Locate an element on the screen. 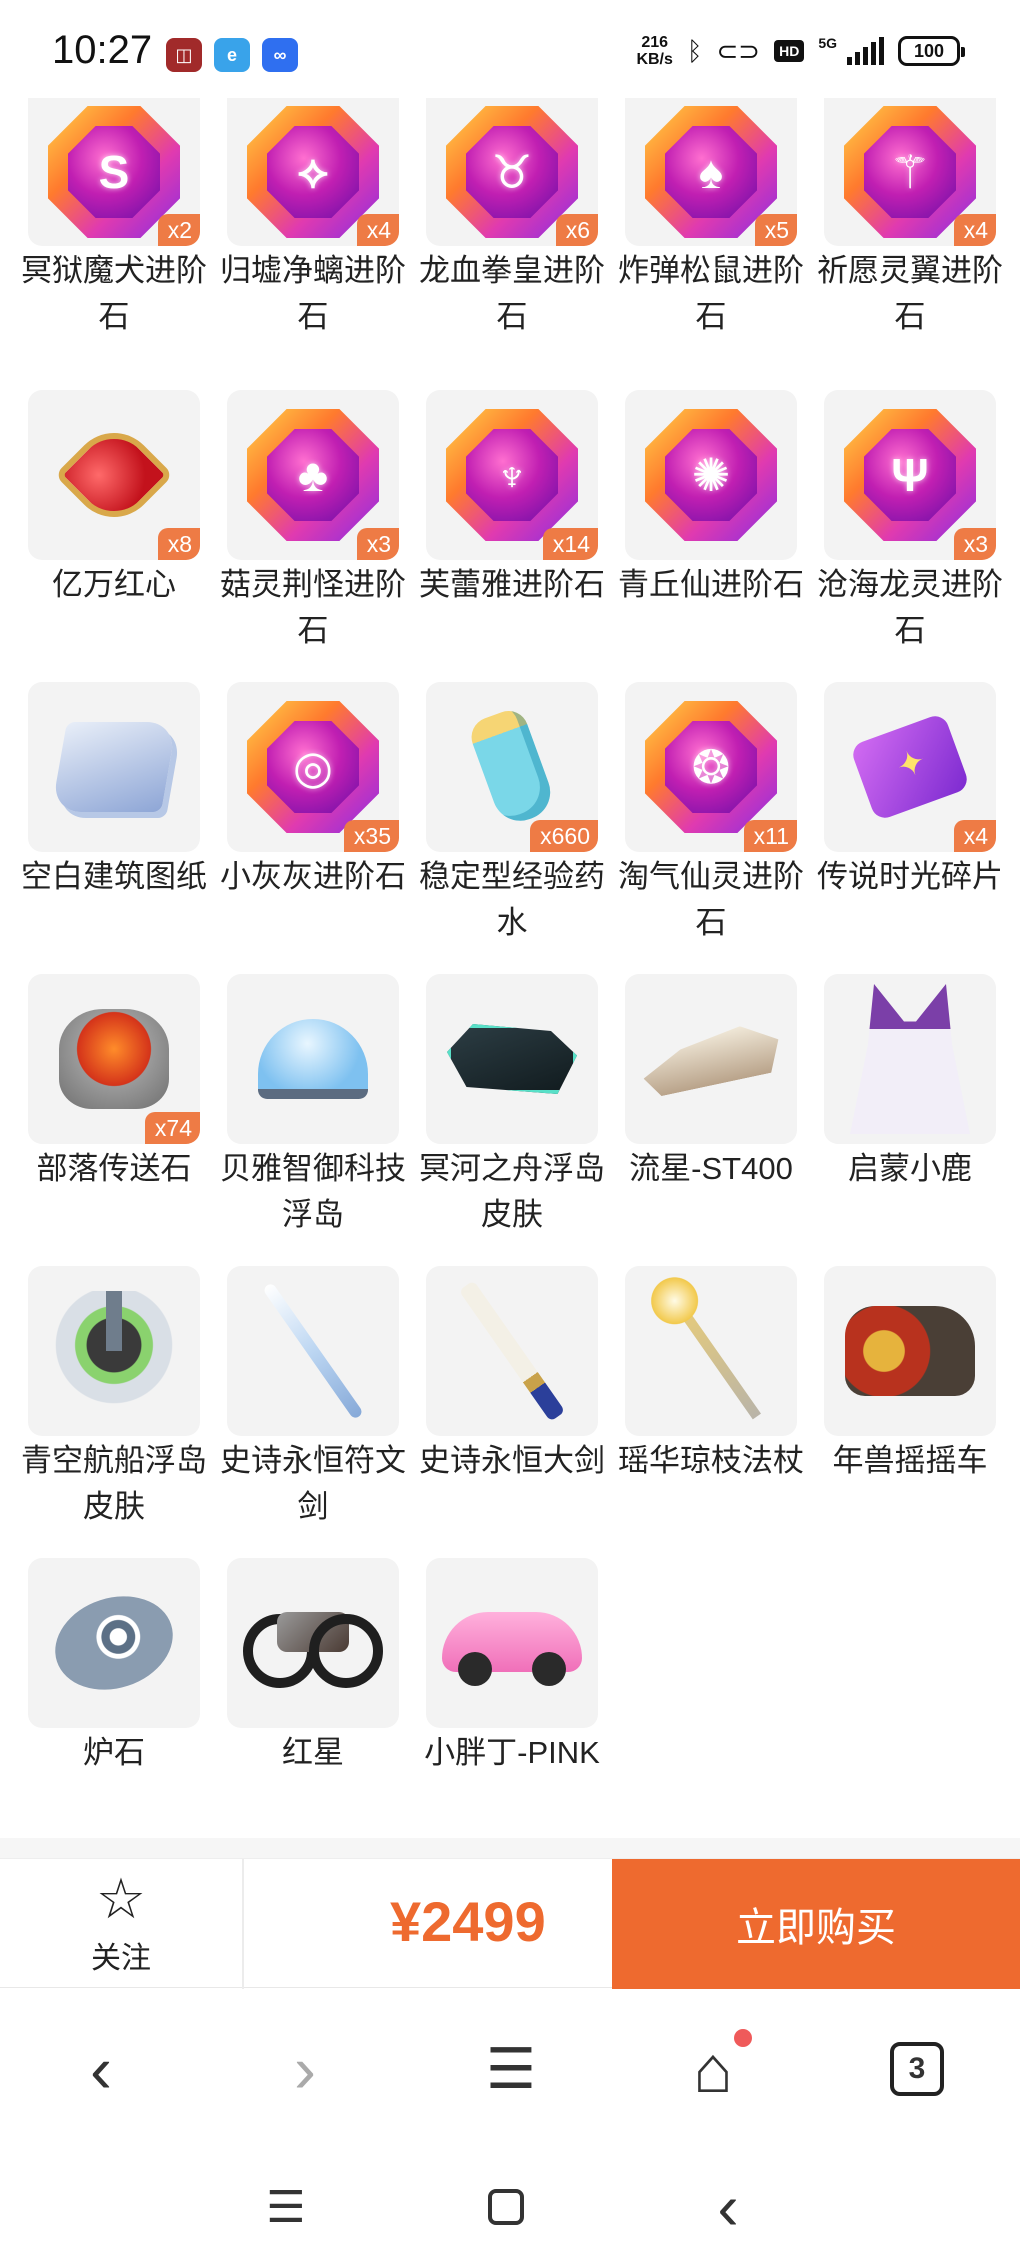  heart-icon is located at coordinates (114, 475).